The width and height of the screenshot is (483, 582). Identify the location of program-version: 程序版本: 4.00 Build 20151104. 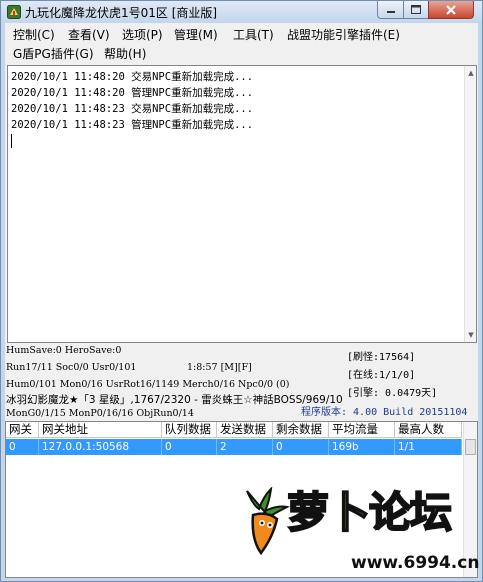
(384, 412).